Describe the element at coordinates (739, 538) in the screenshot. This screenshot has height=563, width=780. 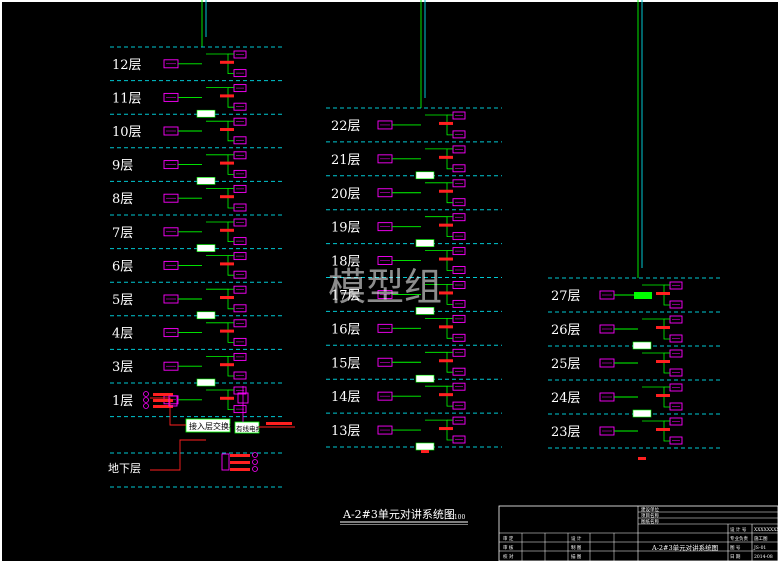
I see `title-block-label: 专业负责` at that location.